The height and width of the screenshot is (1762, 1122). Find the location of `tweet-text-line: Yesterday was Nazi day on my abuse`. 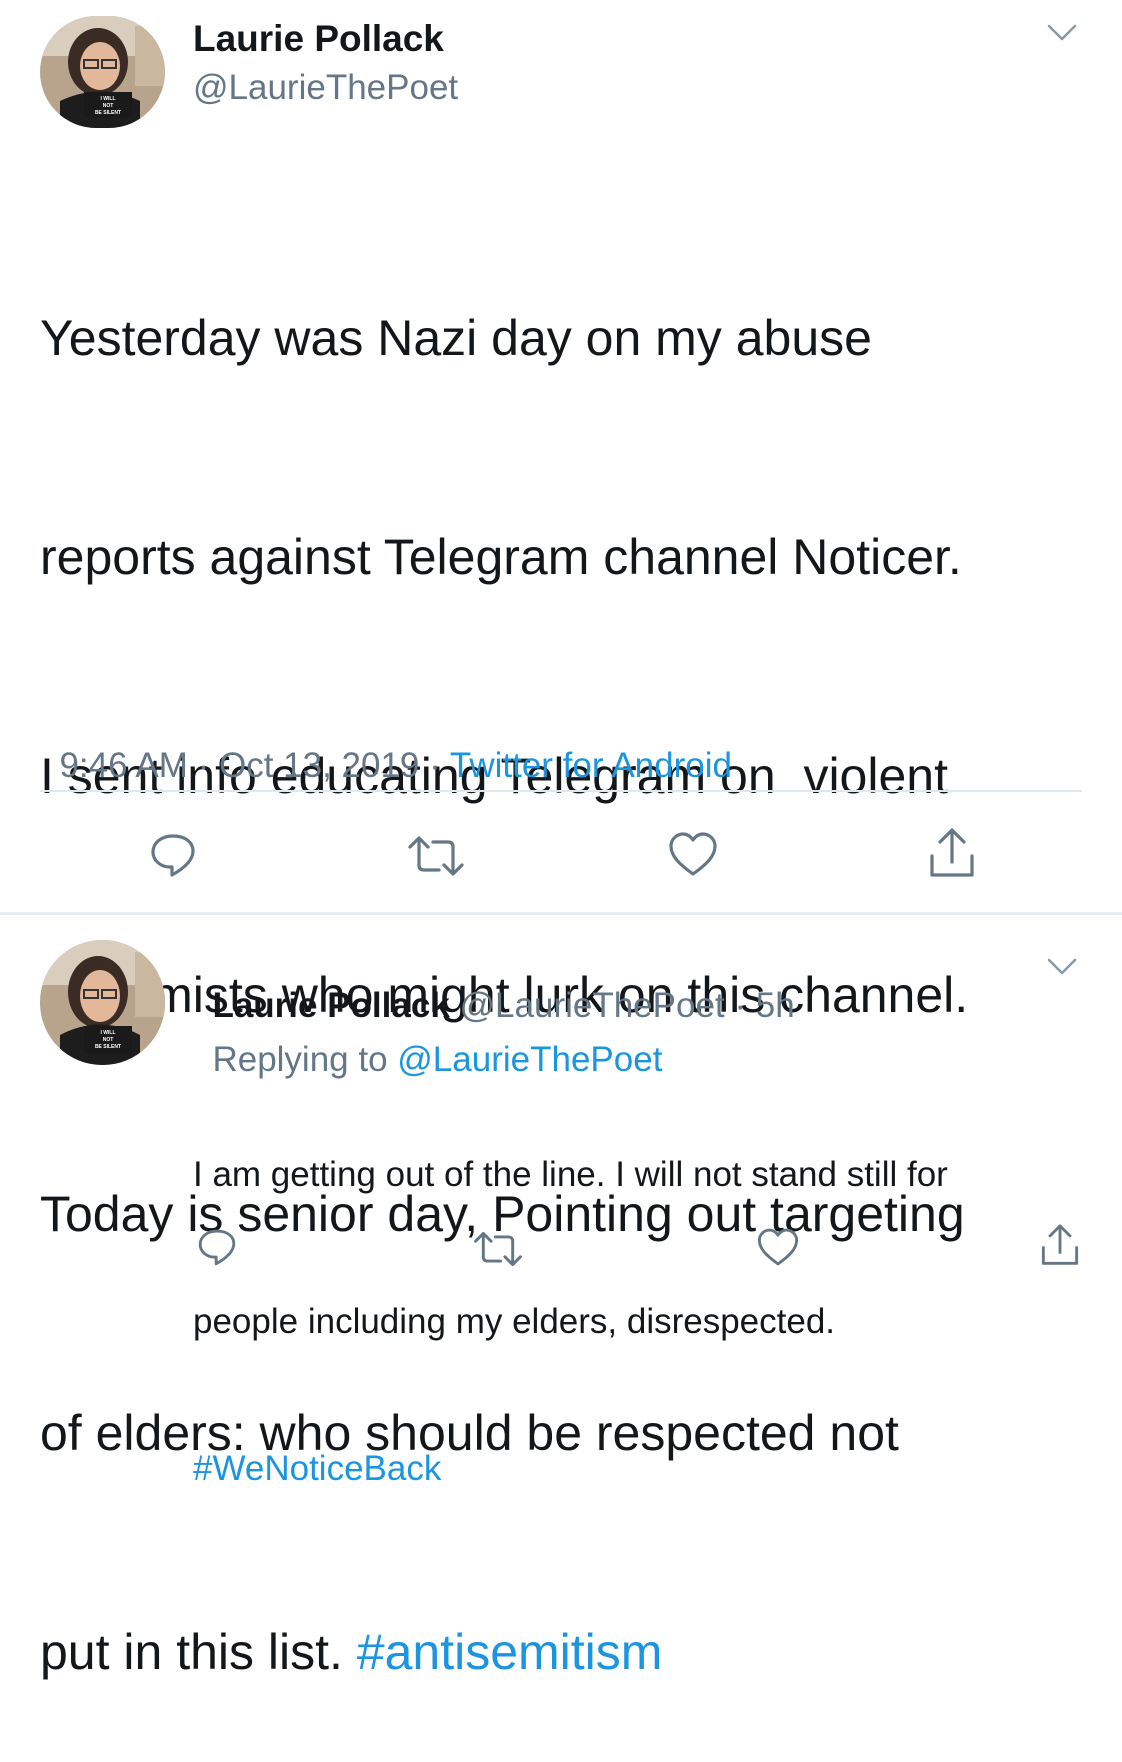

tweet-text-line: Yesterday was Nazi day on my abuse is located at coordinates (456, 338).